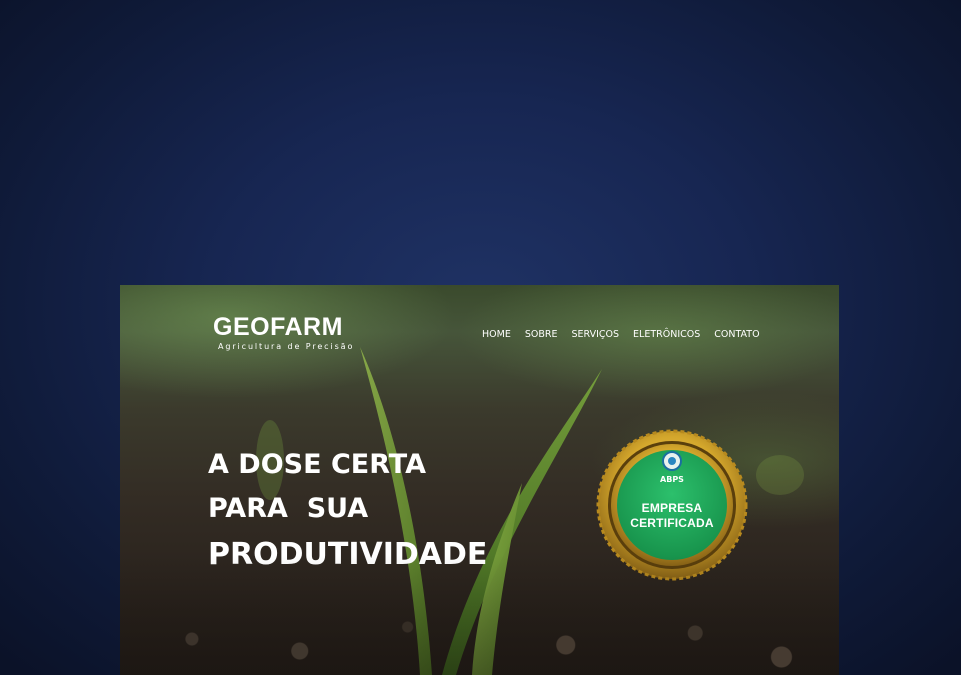 The height and width of the screenshot is (675, 961). I want to click on logo: GEOFARM Agricultura de Precisão, so click(283, 332).